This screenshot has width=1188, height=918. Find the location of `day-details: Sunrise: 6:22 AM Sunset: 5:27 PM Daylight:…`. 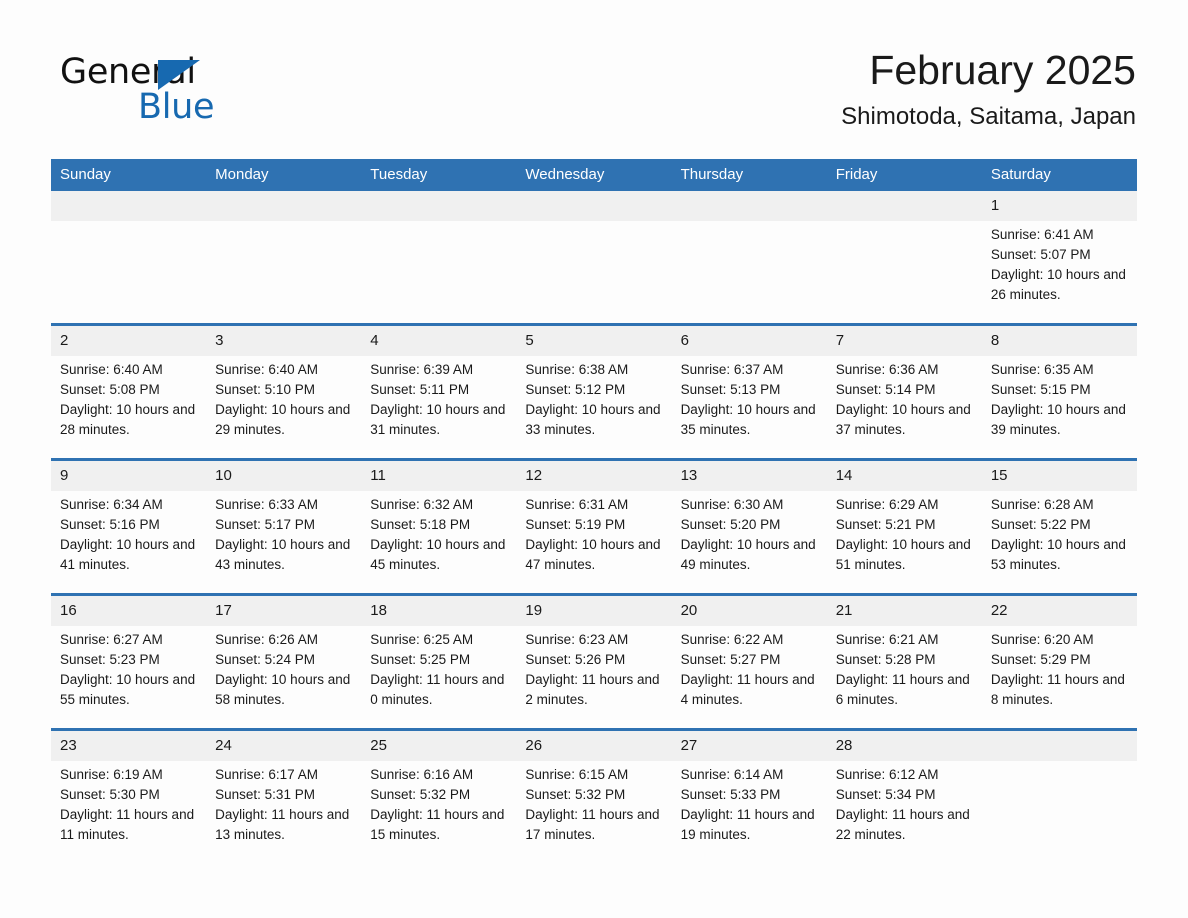

day-details: Sunrise: 6:22 AM Sunset: 5:27 PM Daylight:… is located at coordinates (749, 668).